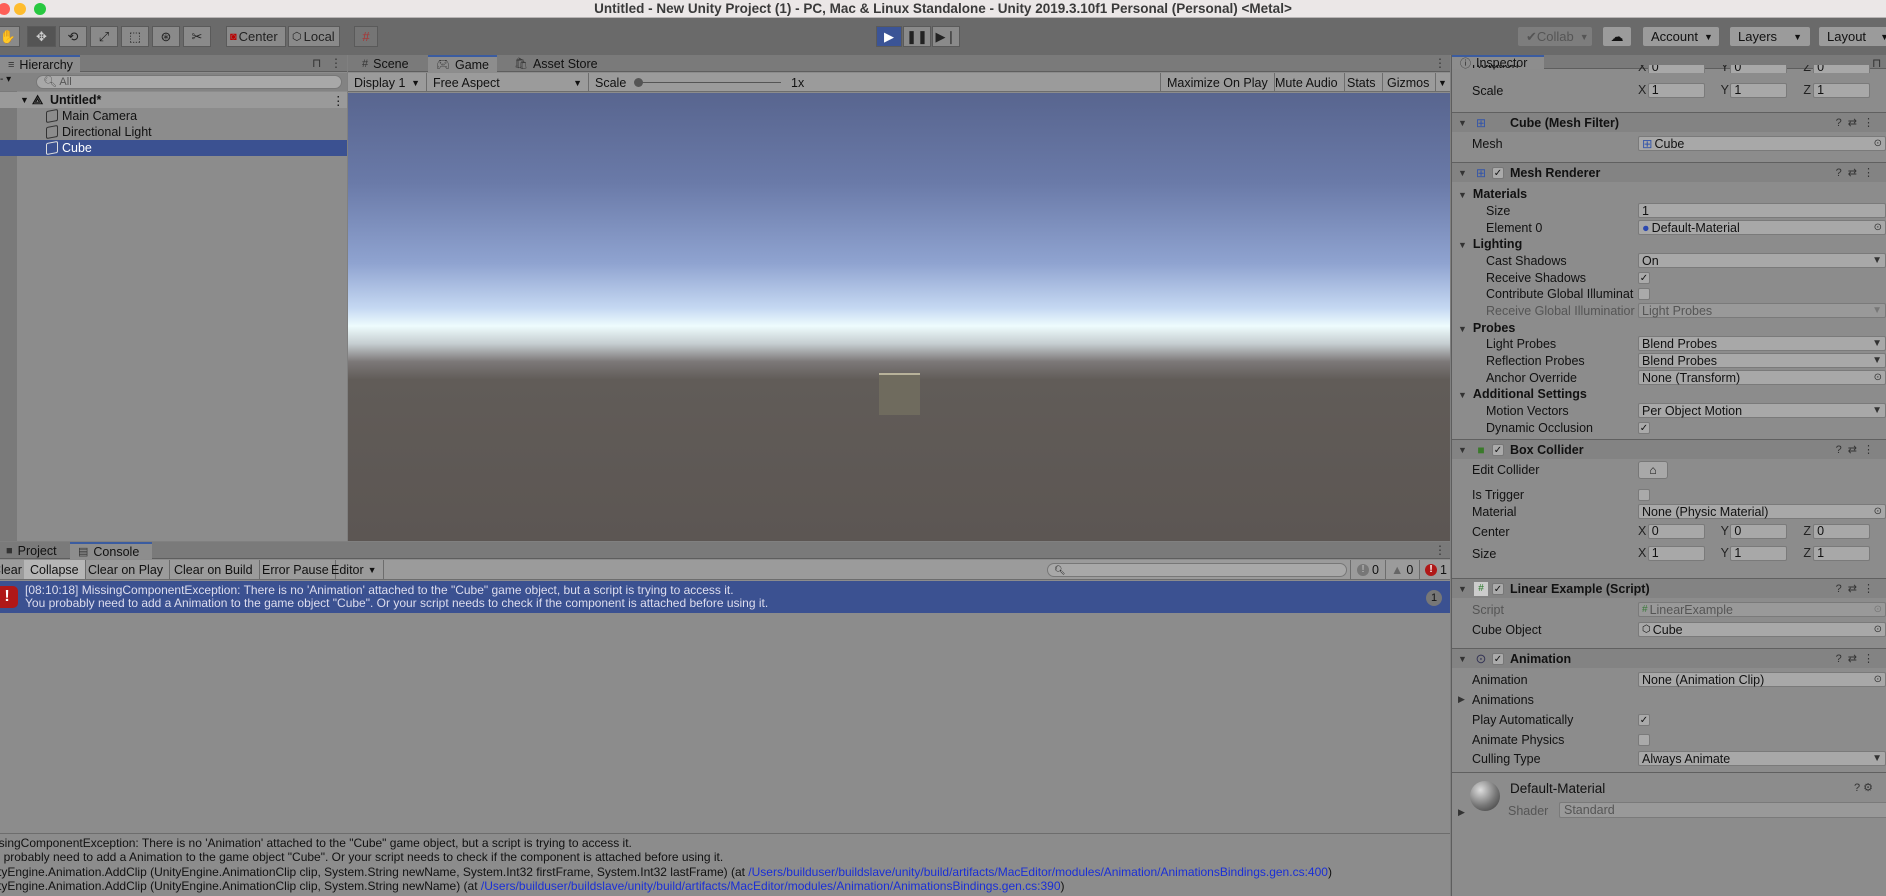  Describe the element at coordinates (1669, 122) in the screenshot. I see `mesh-filter-header: ▼ ⊞ Cube (Mesh Filter) ?⇄⋮` at that location.